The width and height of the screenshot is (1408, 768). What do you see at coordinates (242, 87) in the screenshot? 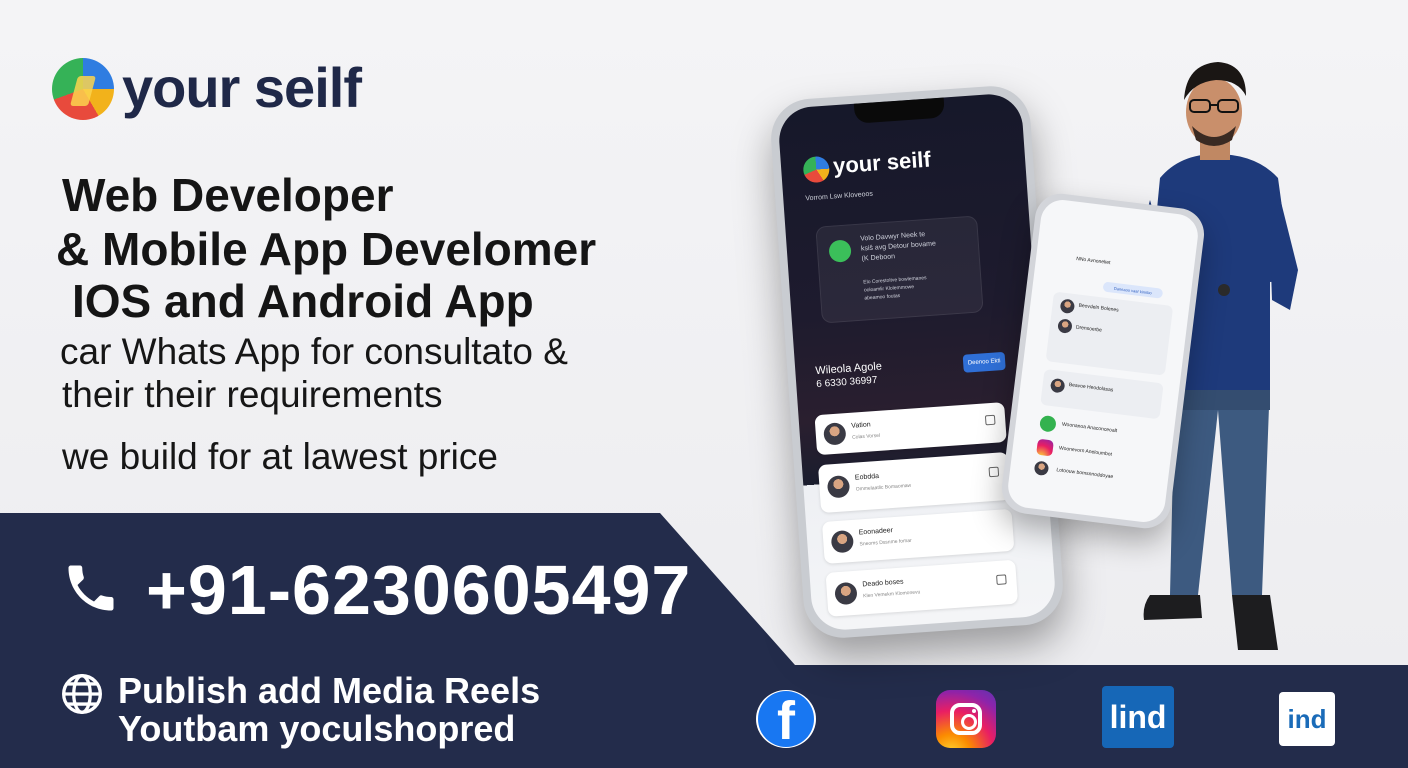
I see `brand-name: your seilf` at bounding box center [242, 87].